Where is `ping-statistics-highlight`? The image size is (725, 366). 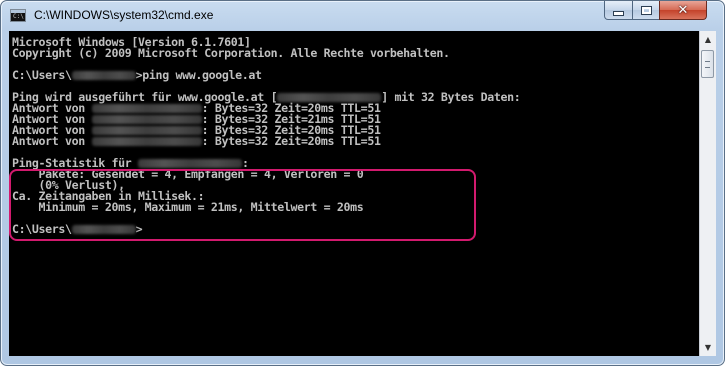 ping-statistics-highlight is located at coordinates (242, 205).